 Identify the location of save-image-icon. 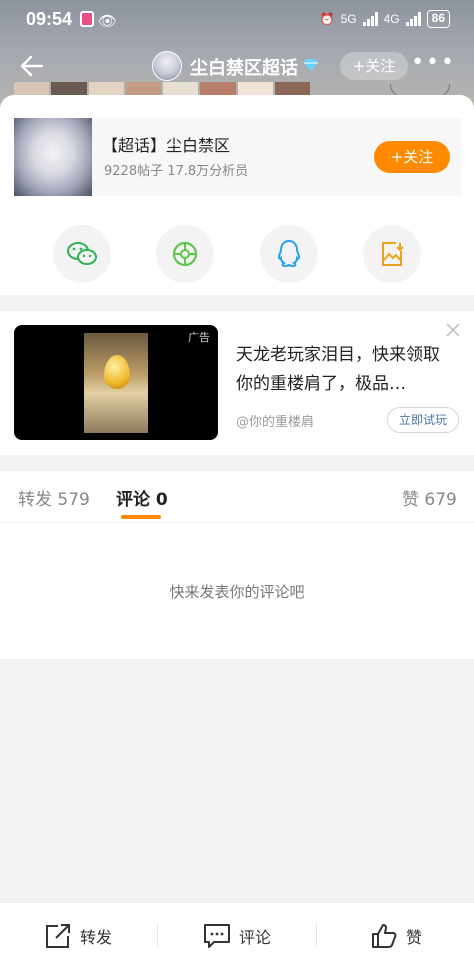
(393, 254).